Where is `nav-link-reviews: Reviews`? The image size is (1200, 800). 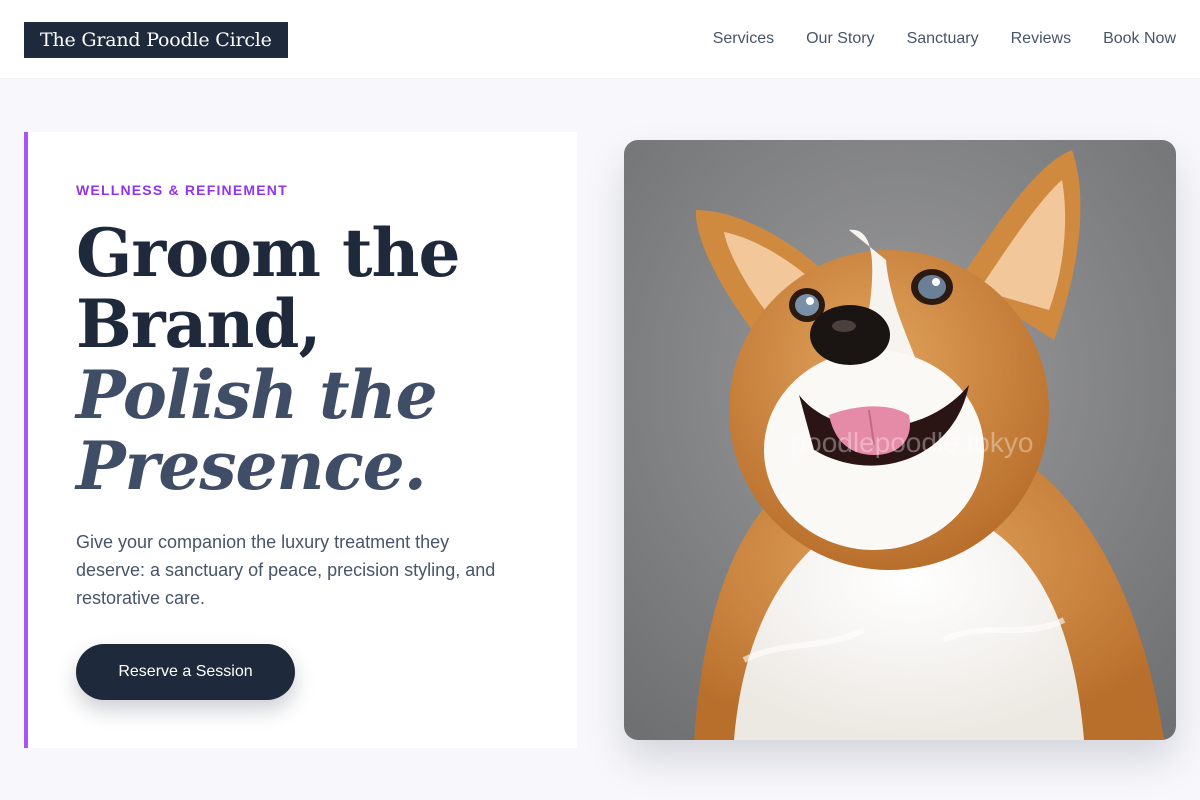
nav-link-reviews: Reviews is located at coordinates (1041, 39).